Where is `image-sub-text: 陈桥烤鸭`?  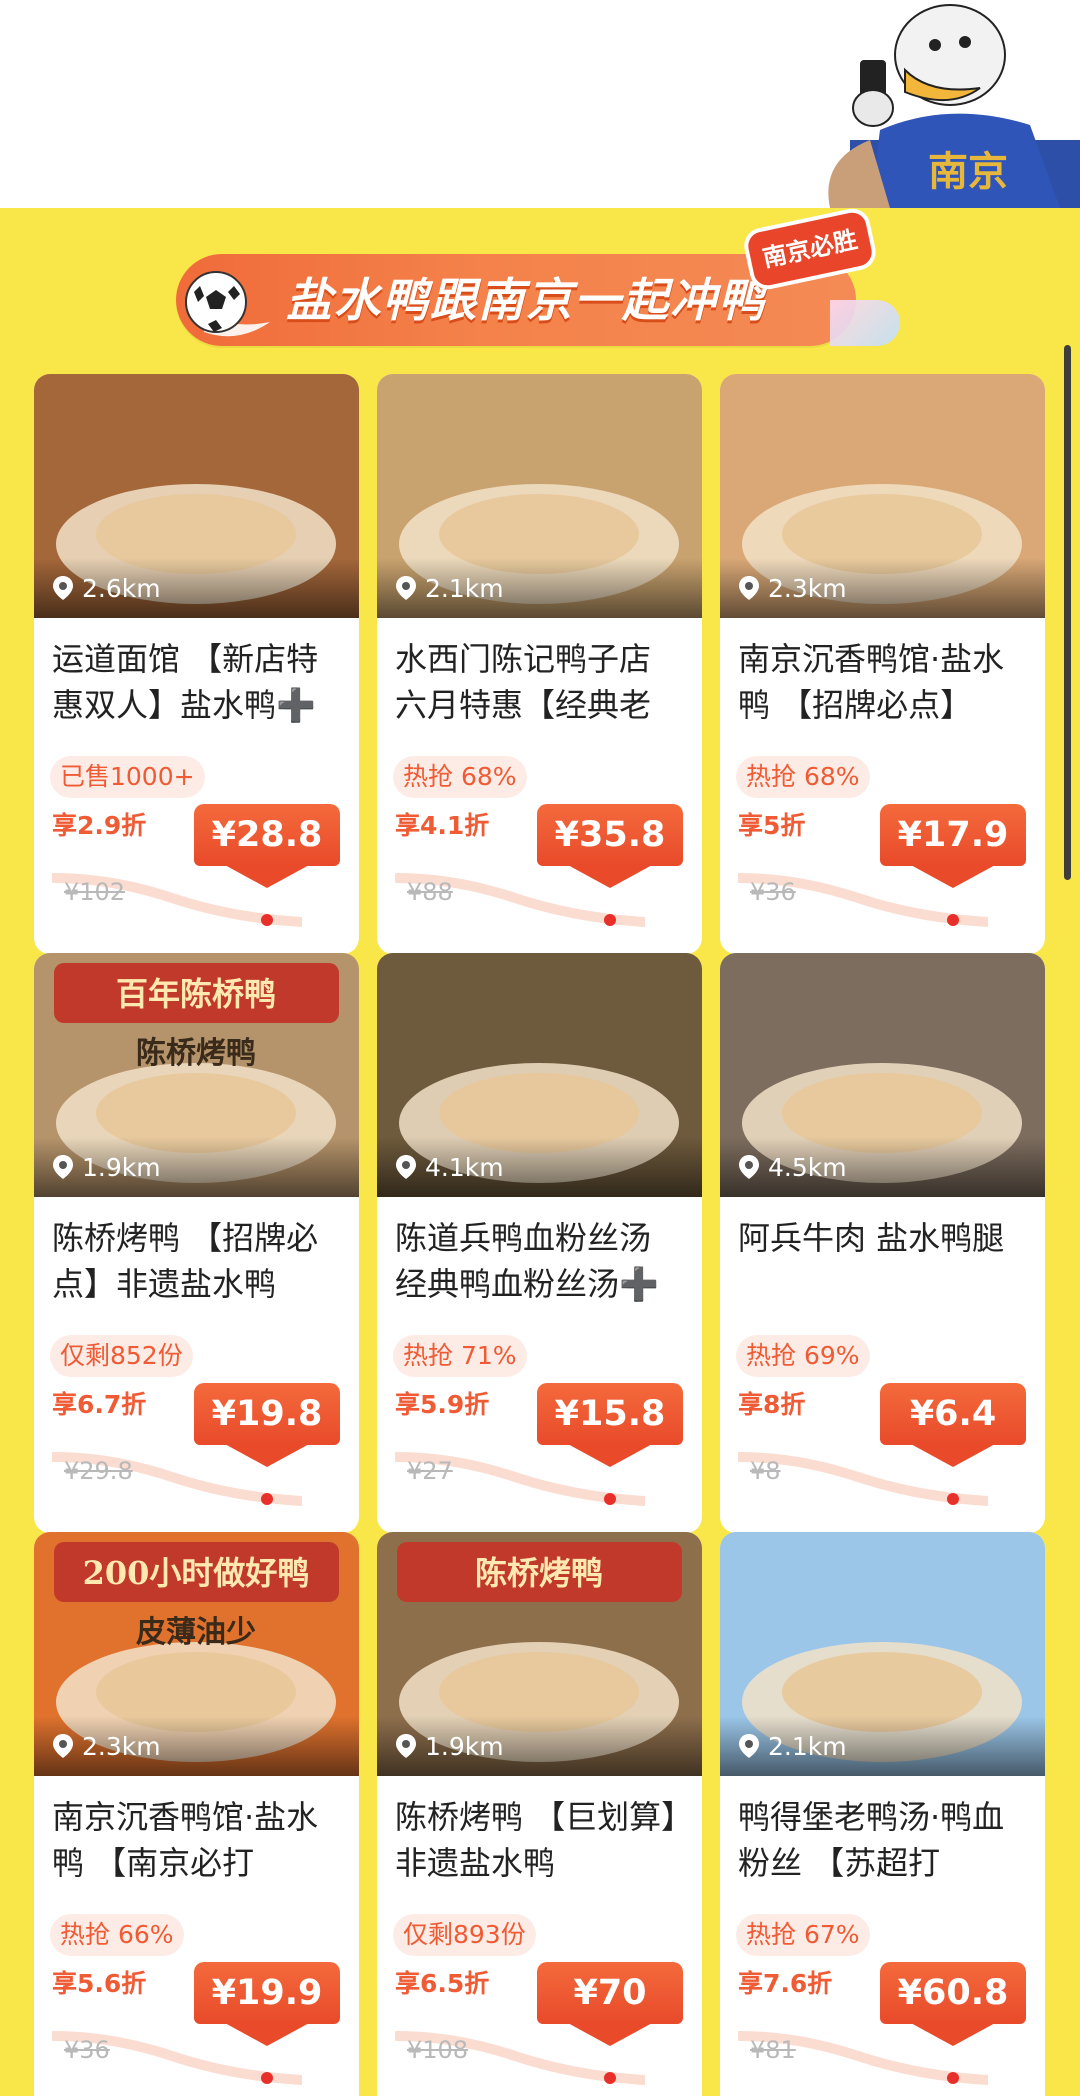 image-sub-text: 陈桥烤鸭 is located at coordinates (196, 1053).